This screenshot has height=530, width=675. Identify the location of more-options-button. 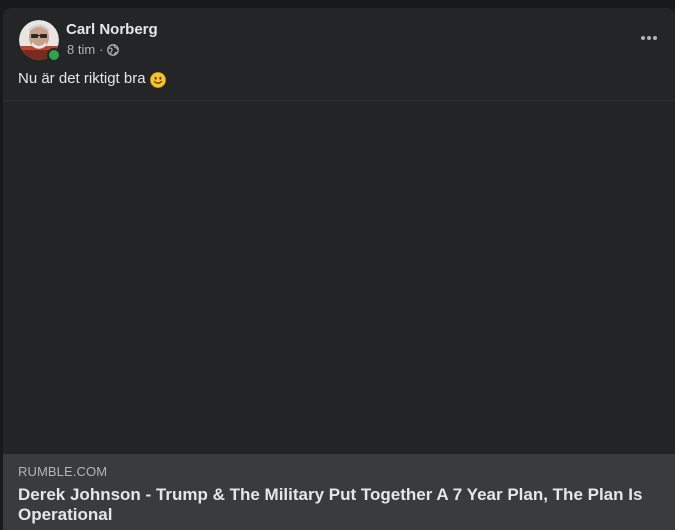
(649, 38).